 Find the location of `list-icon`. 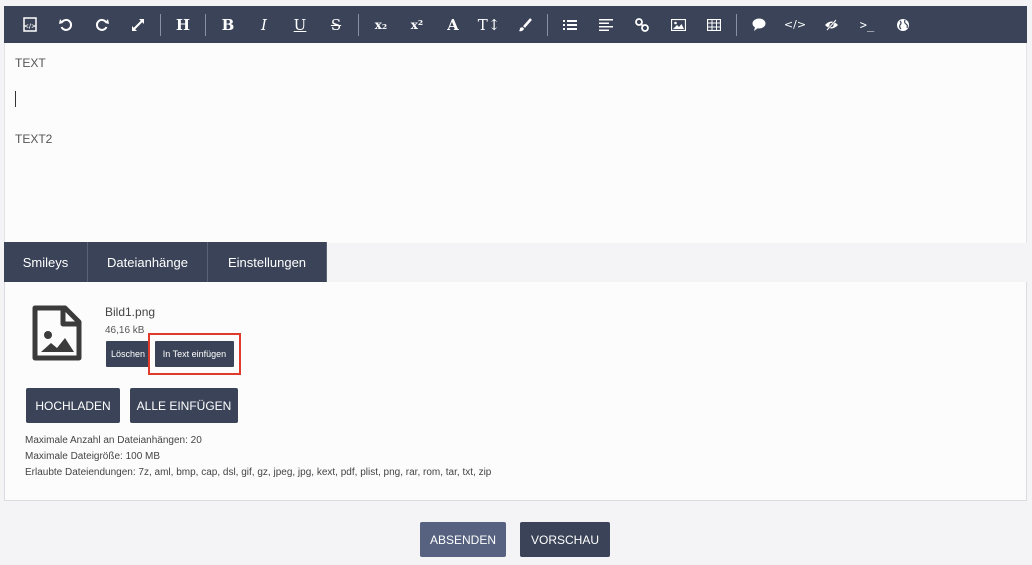

list-icon is located at coordinates (570, 24).